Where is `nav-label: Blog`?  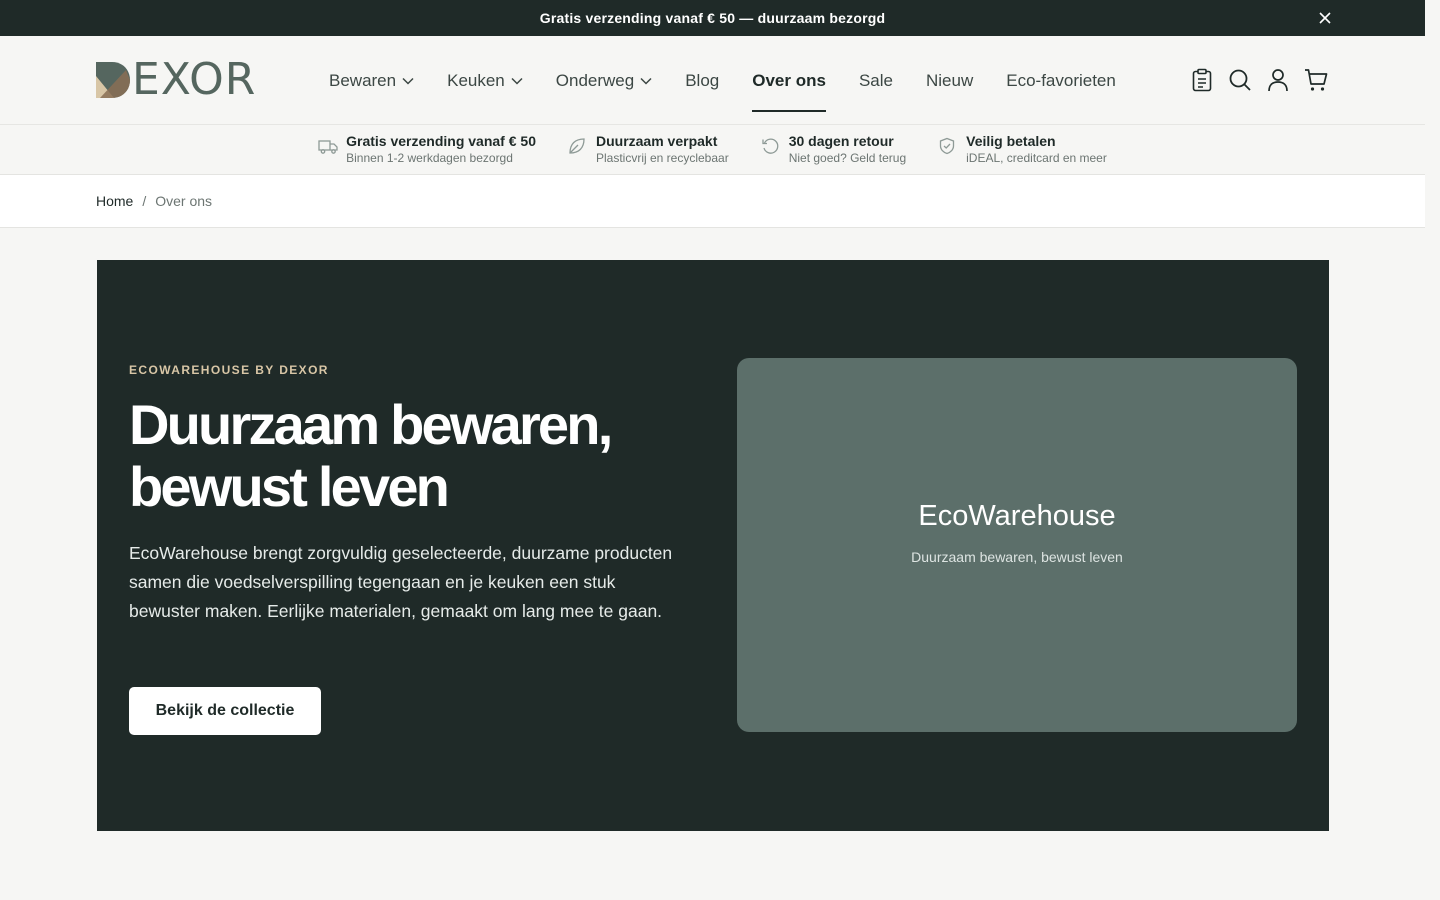
nav-label: Blog is located at coordinates (702, 80).